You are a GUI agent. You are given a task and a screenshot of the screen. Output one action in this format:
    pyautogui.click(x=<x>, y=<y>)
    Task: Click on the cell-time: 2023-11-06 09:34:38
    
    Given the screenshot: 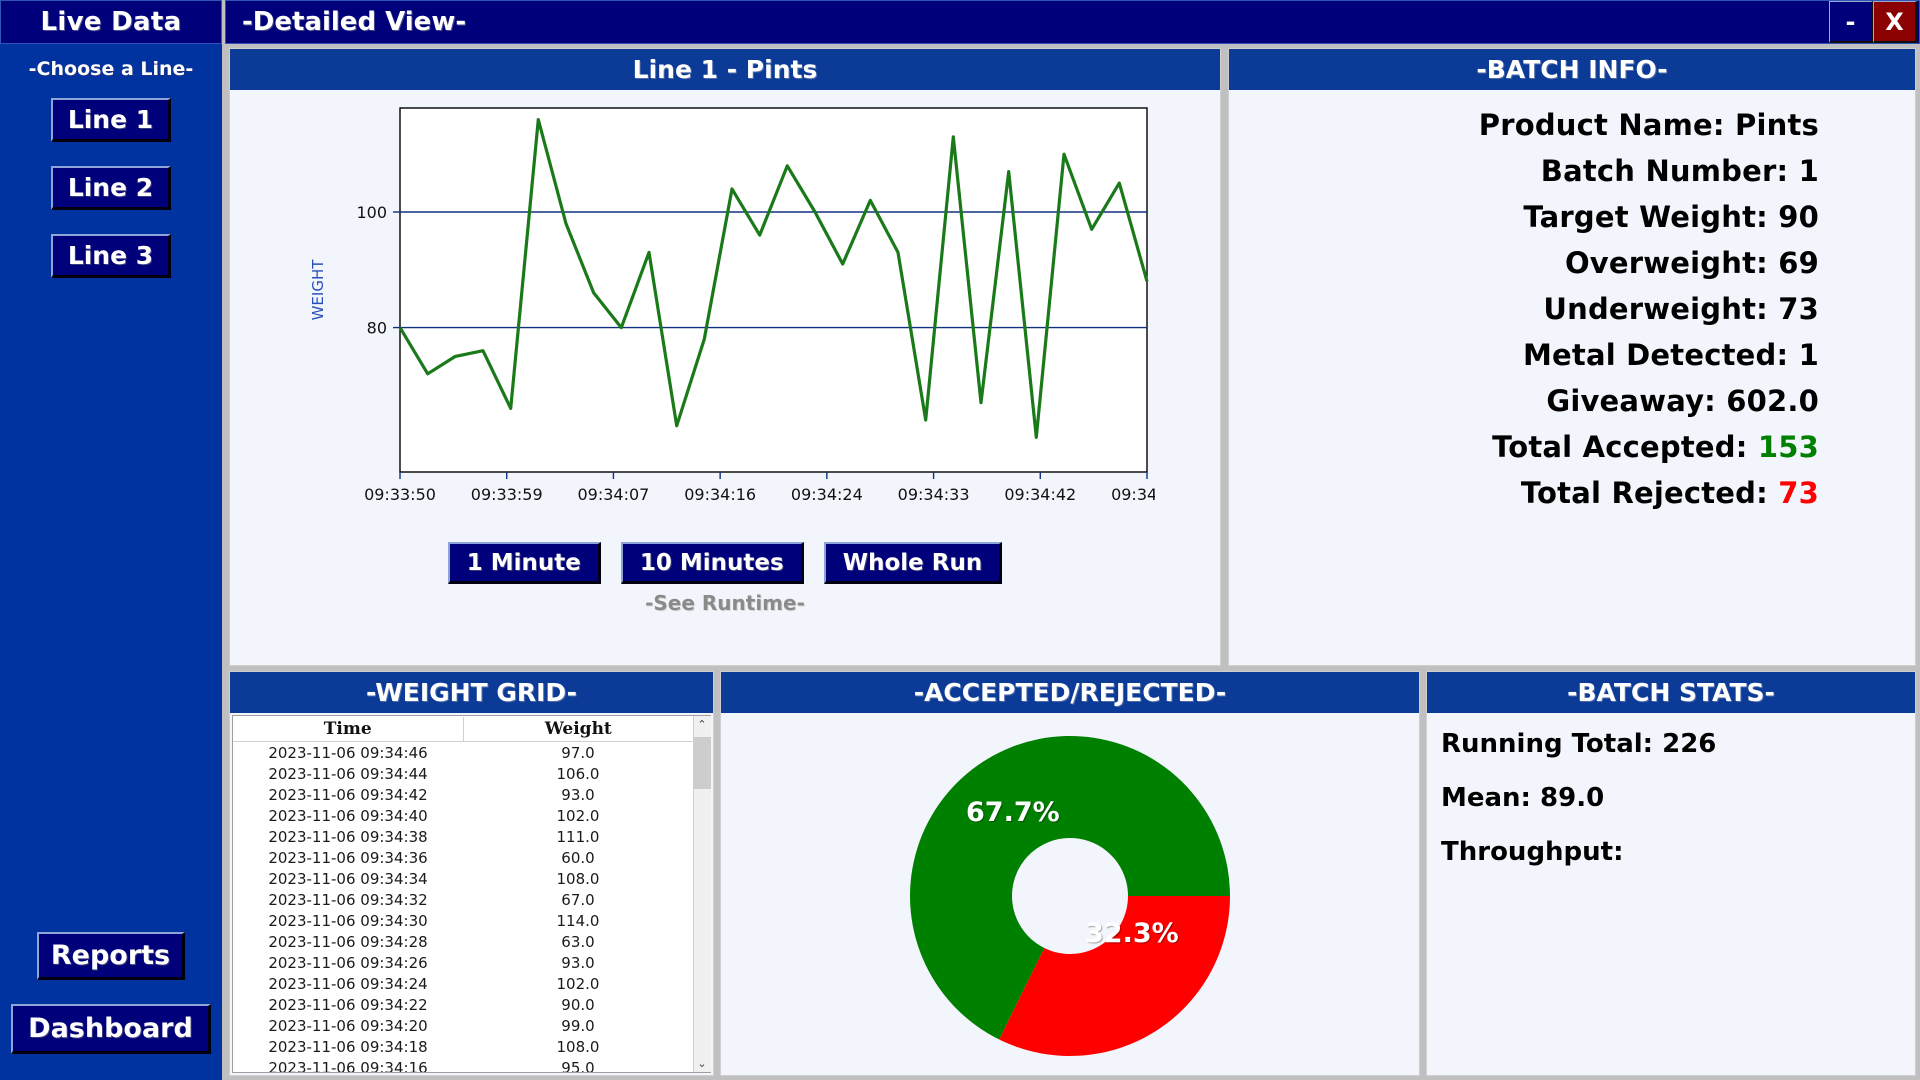 What is the action you would take?
    pyautogui.click(x=348, y=836)
    